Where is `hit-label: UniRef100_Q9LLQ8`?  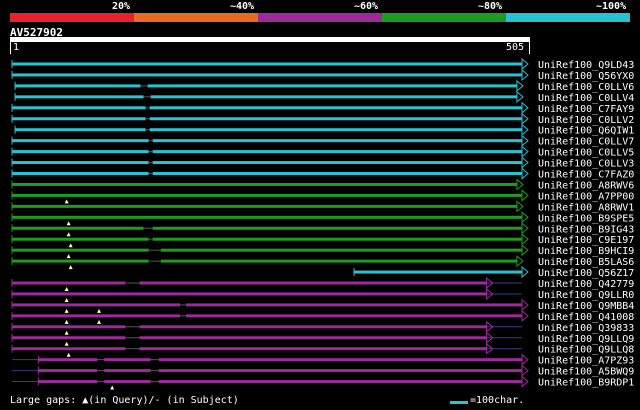
hit-label: UniRef100_Q9LLQ8 is located at coordinates (586, 350).